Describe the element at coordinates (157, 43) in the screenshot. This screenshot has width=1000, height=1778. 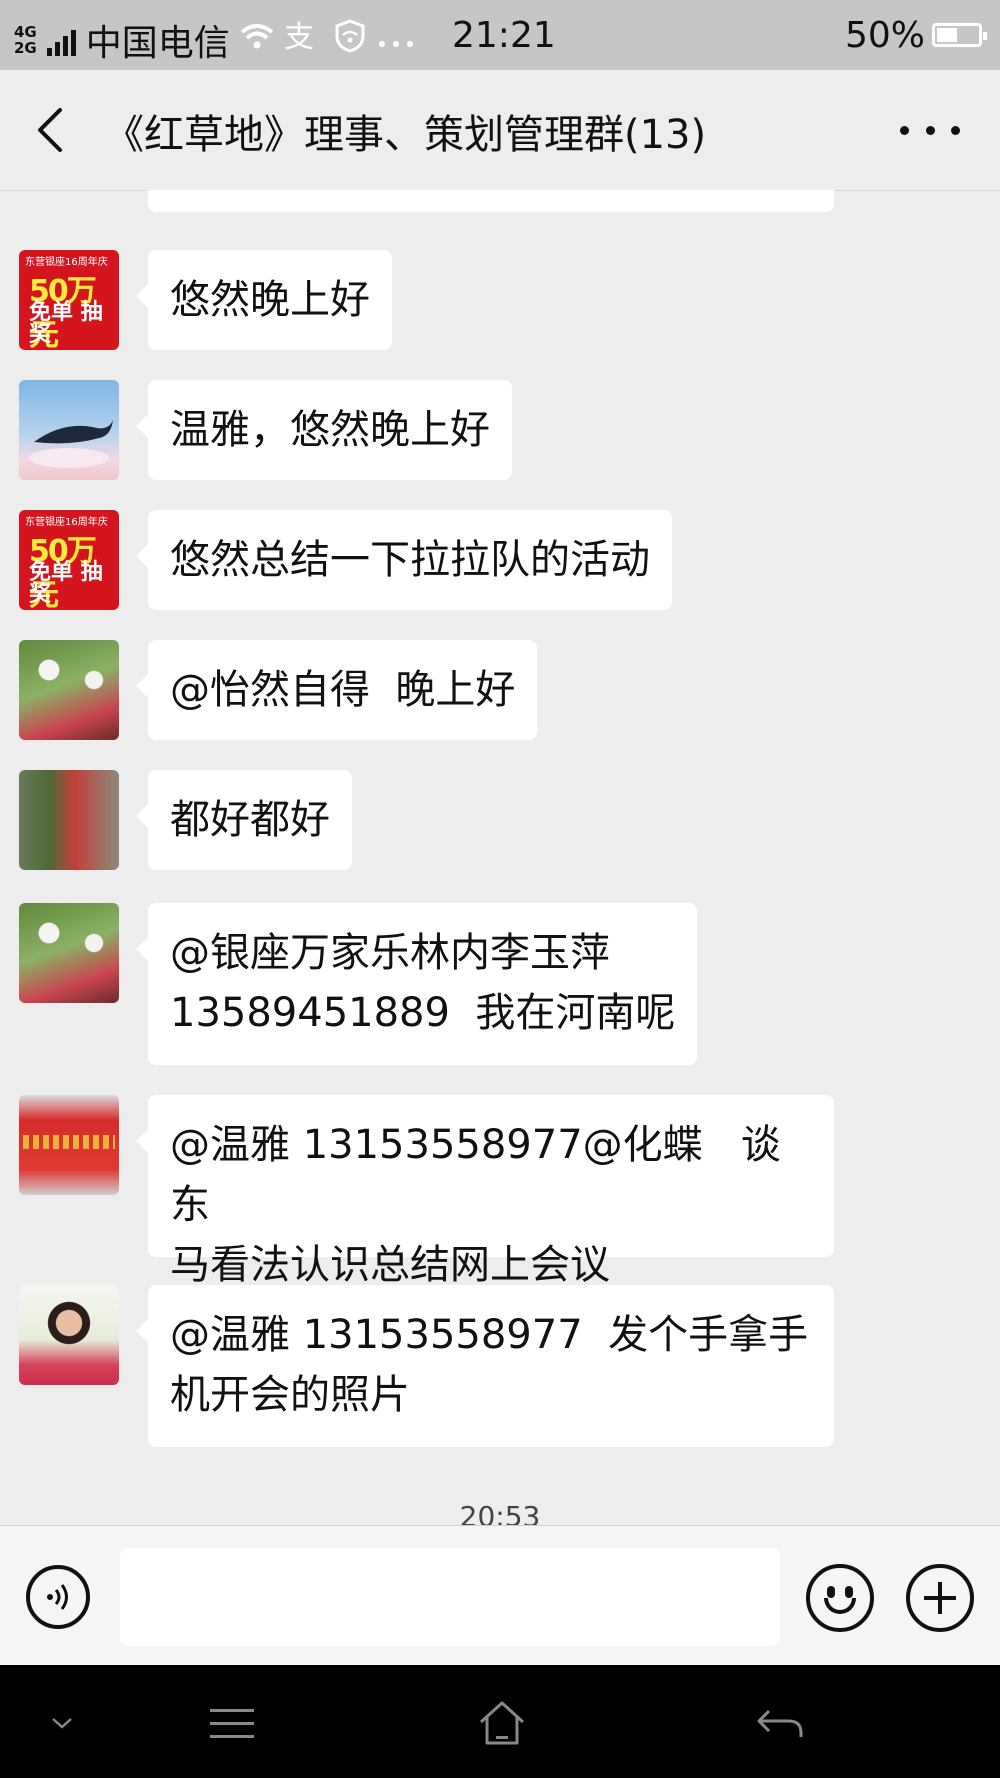
I see `carrier-name: 中国电信` at that location.